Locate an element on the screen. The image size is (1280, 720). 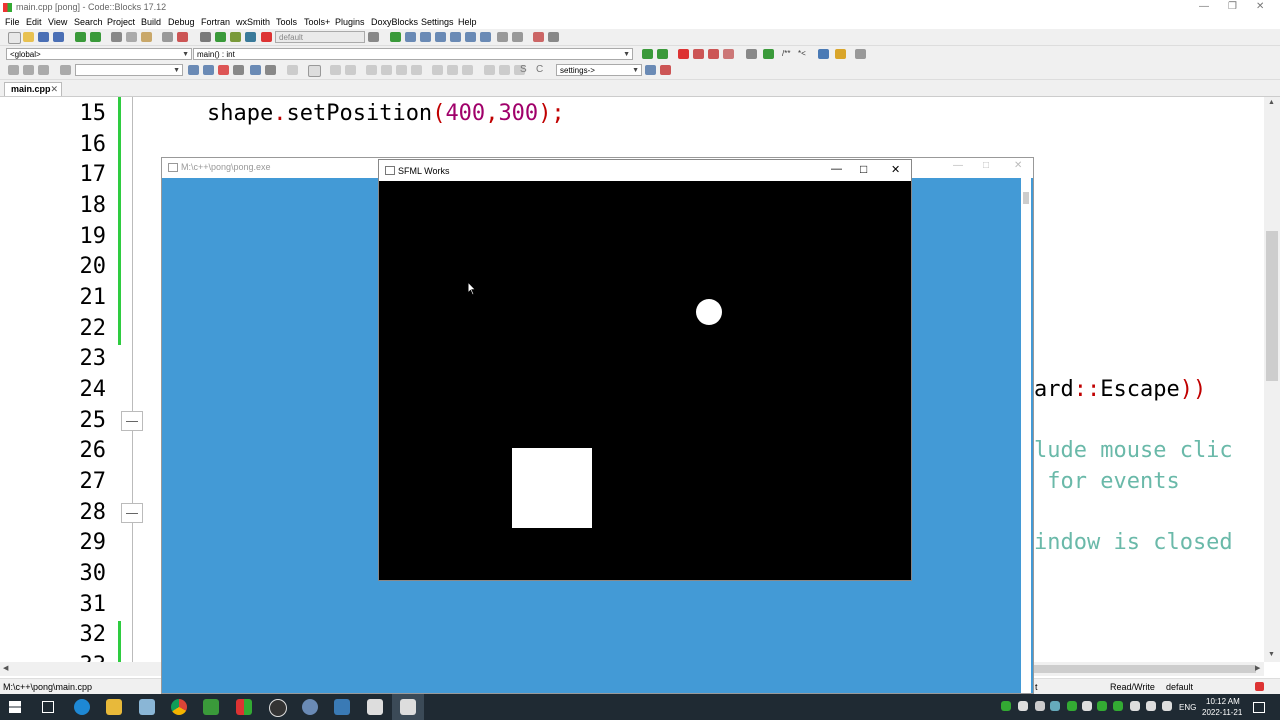
debug-start-icon is located at coordinates (395, 37).